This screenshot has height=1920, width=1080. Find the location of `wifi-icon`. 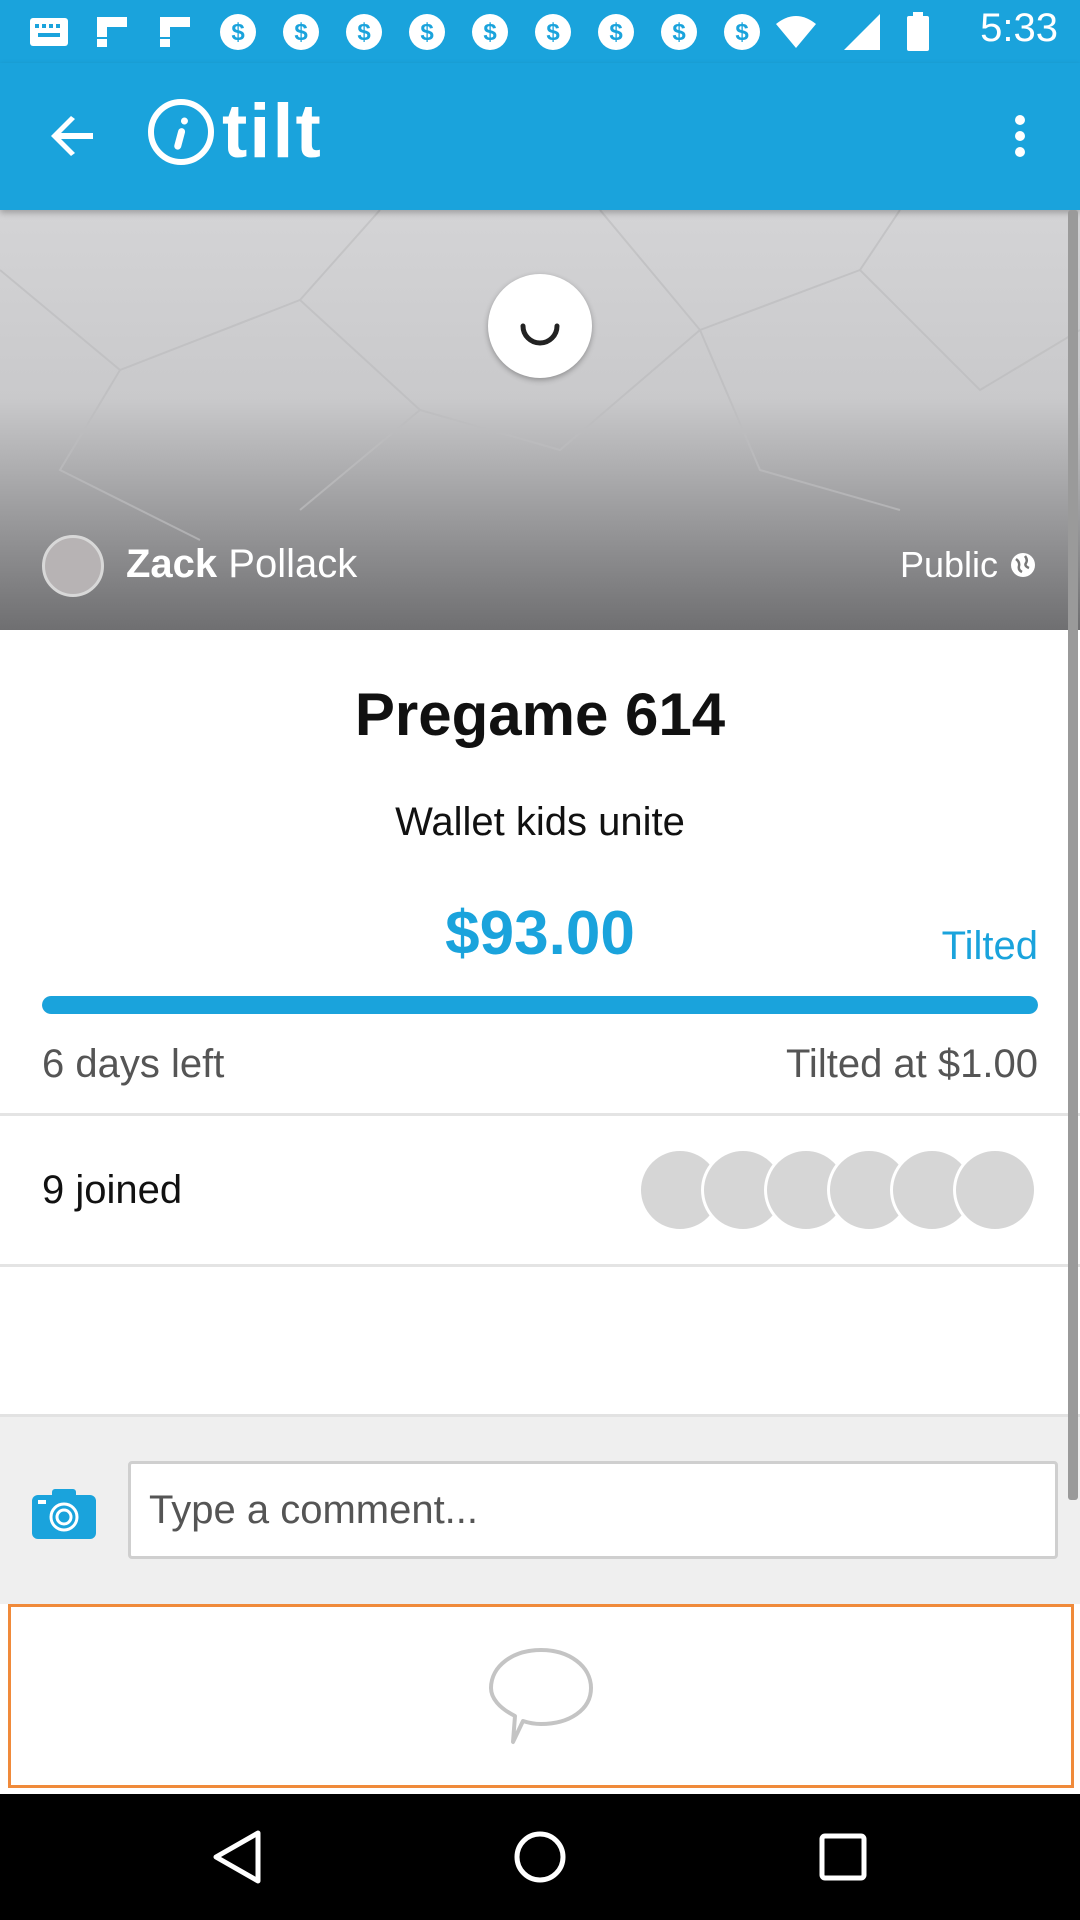

wifi-icon is located at coordinates (796, 34).